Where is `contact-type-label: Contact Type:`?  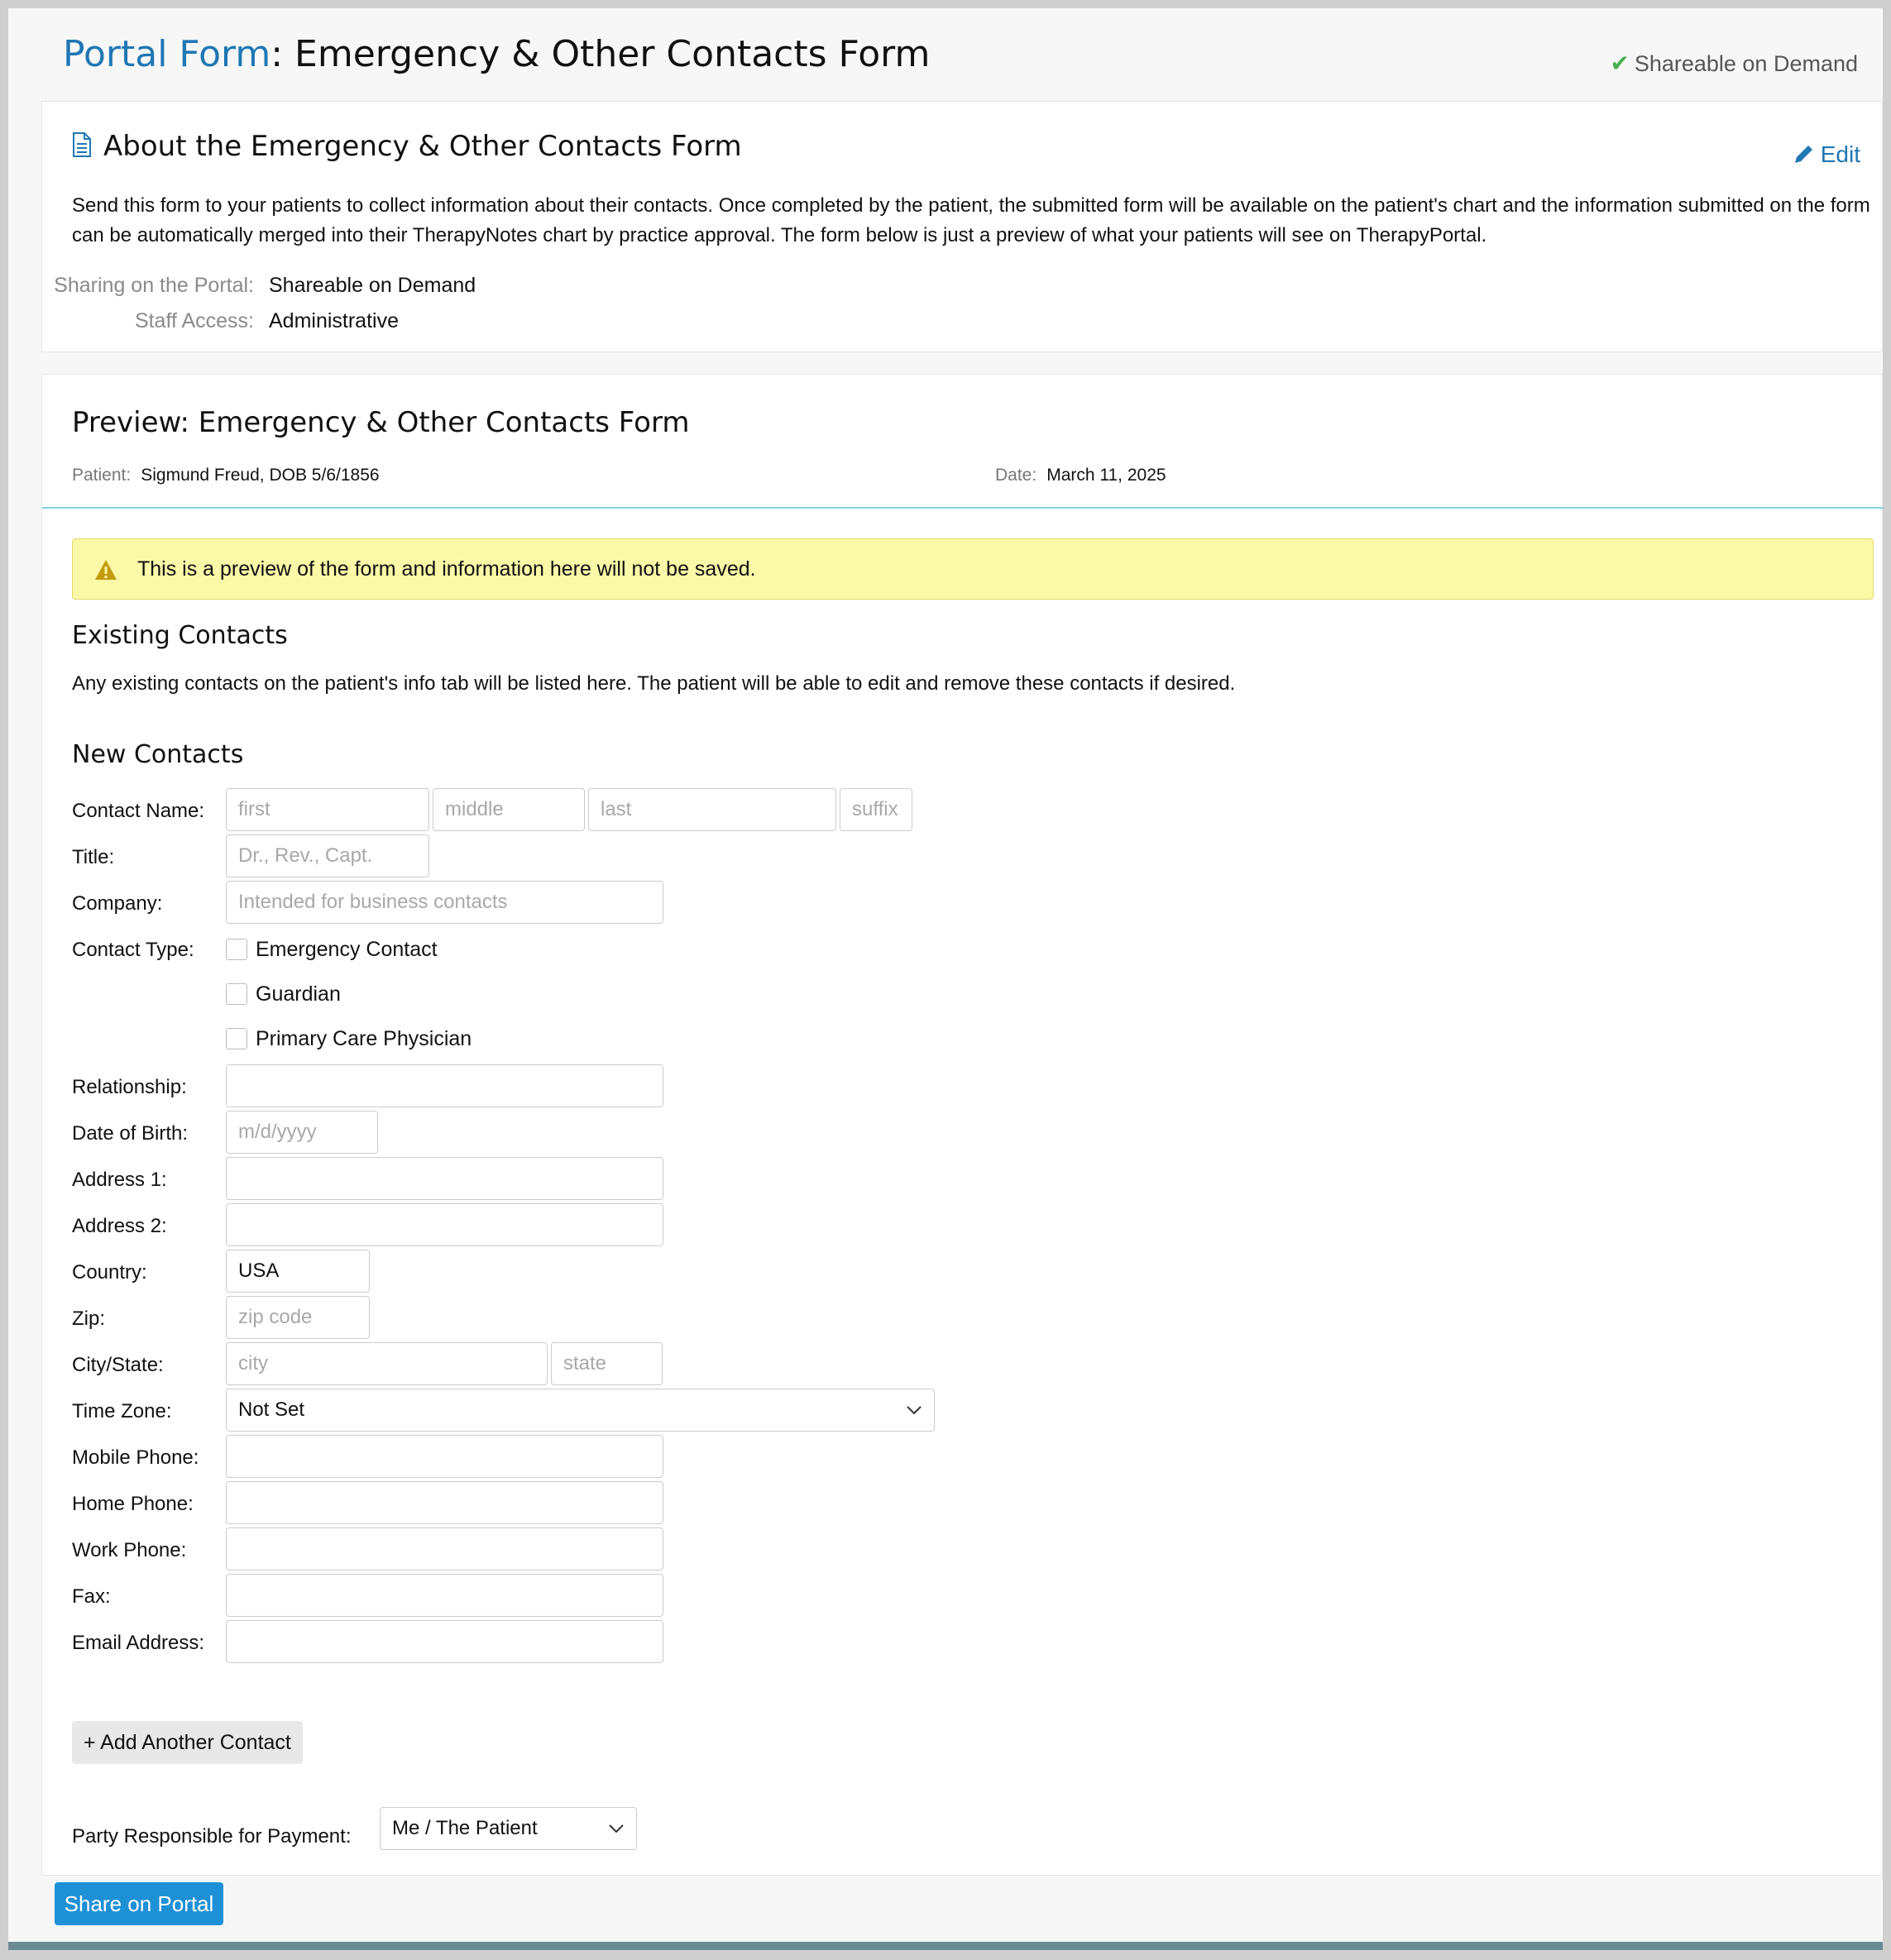 contact-type-label: Contact Type: is located at coordinates (133, 950).